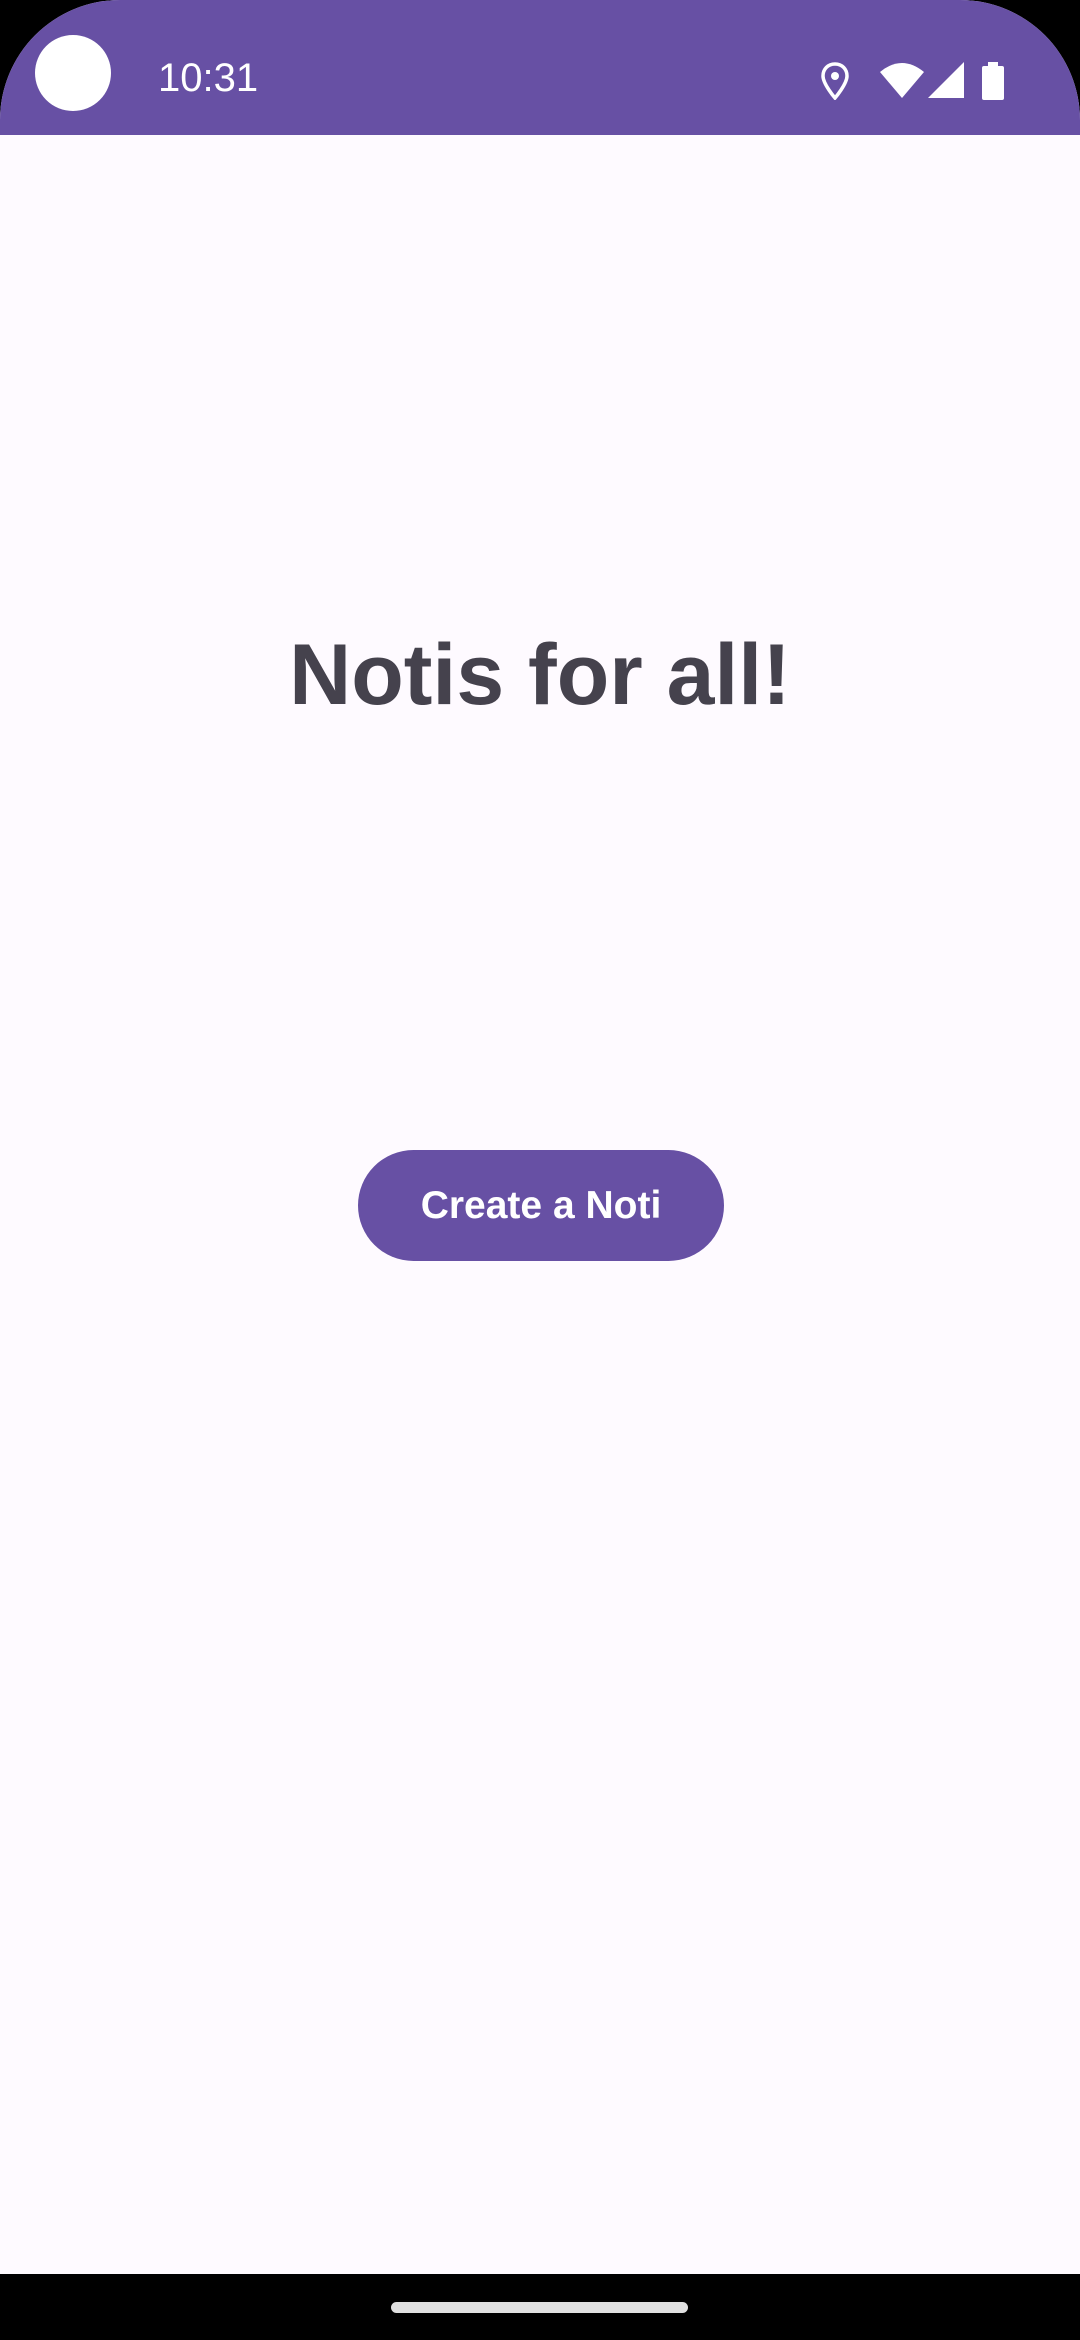 The width and height of the screenshot is (1080, 2340). Describe the element at coordinates (540, 2307) in the screenshot. I see `screen-bottom-mask` at that location.